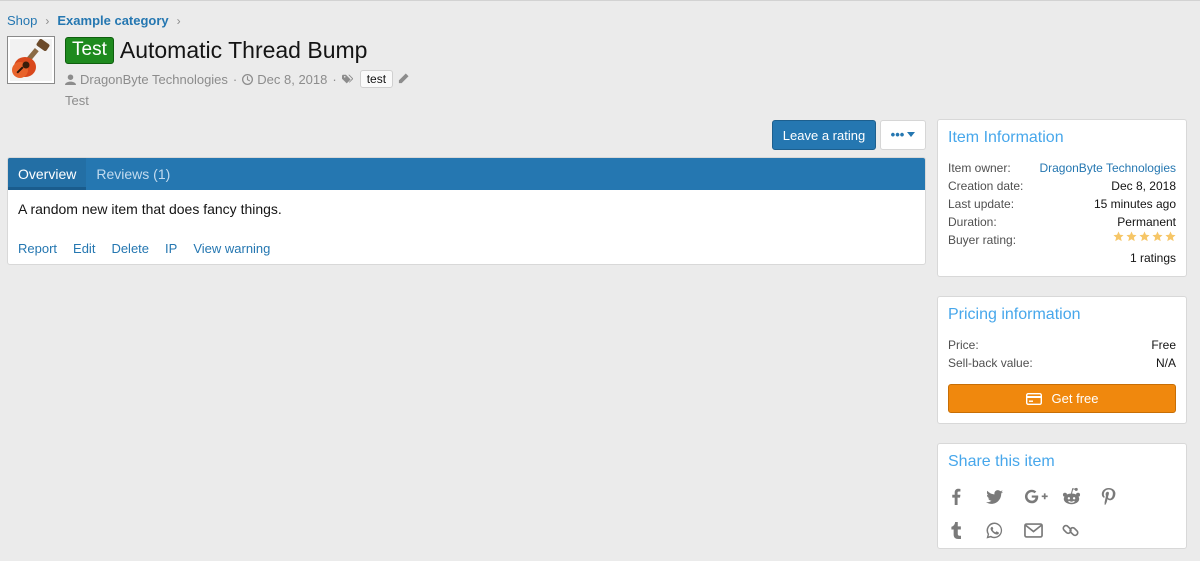  Describe the element at coordinates (1143, 186) in the screenshot. I see `info-value: Dec 8, 2018` at that location.